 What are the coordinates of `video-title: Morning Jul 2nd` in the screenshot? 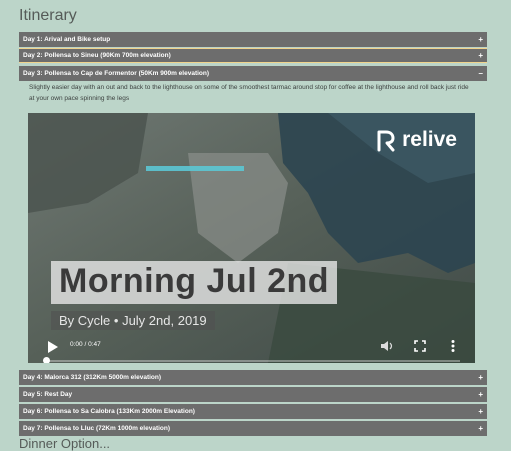 It's located at (194, 282).